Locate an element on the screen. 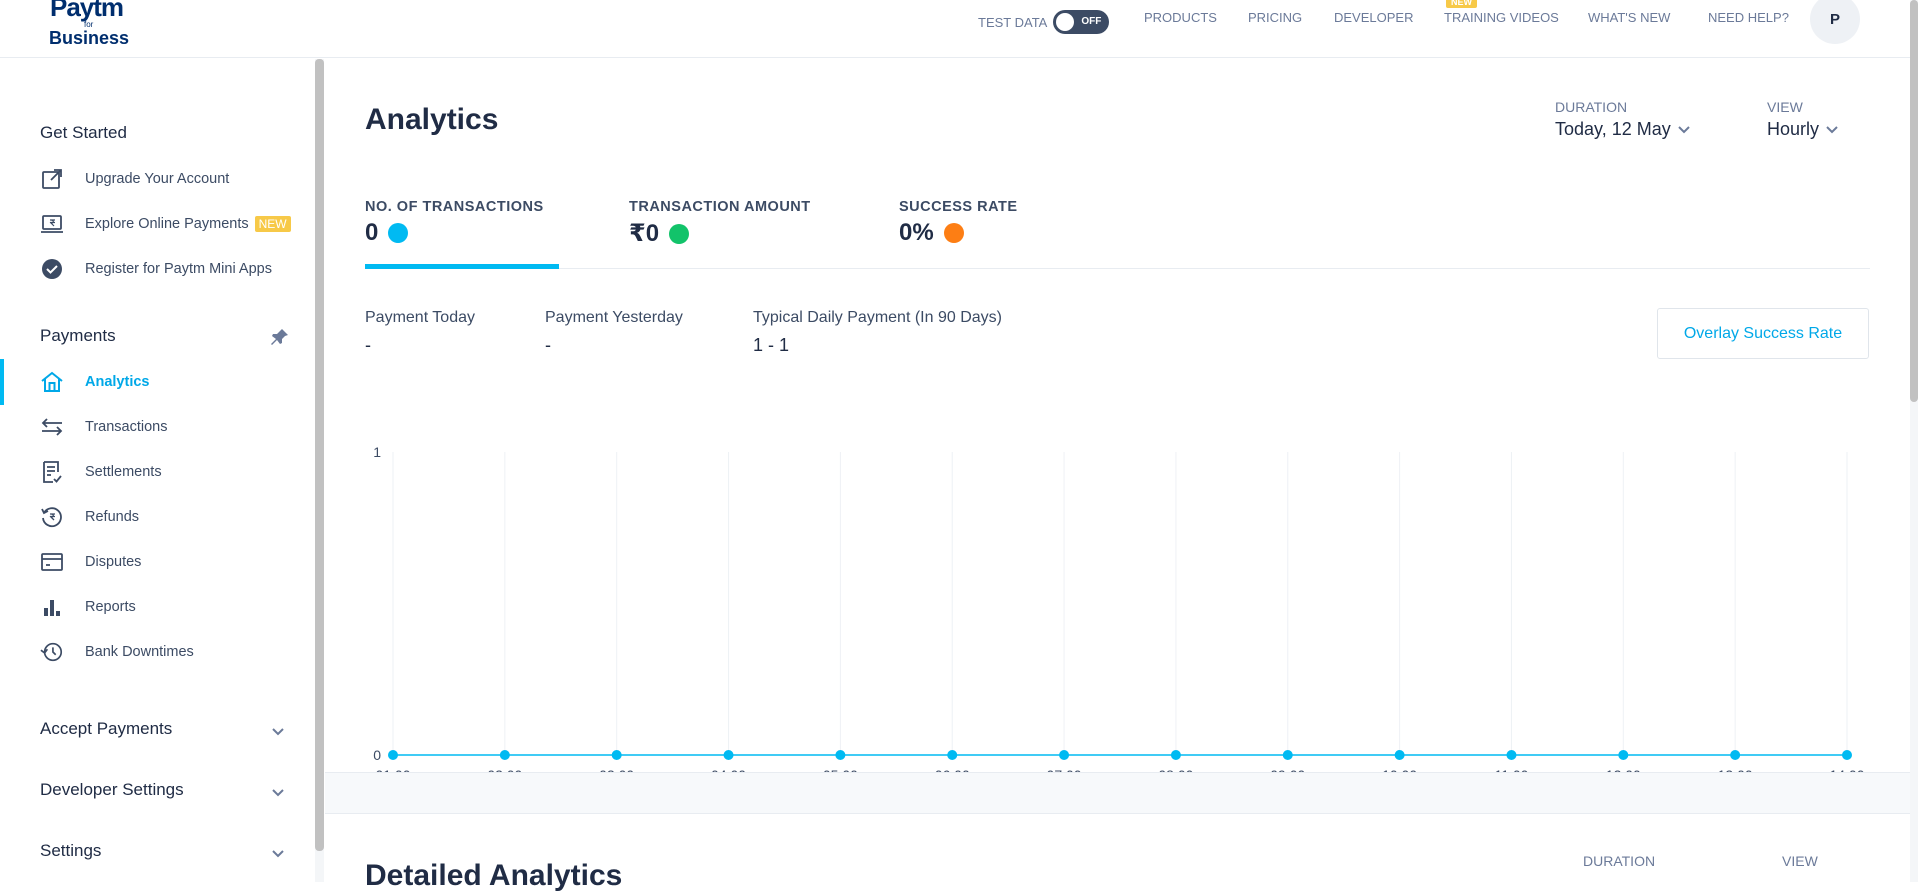 The image size is (1918, 893). stat-value: 1 - 1 is located at coordinates (771, 345).